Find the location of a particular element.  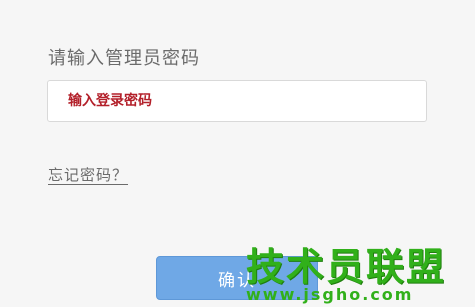

watermark-site-name: 技术员联盟 is located at coordinates (346, 267).